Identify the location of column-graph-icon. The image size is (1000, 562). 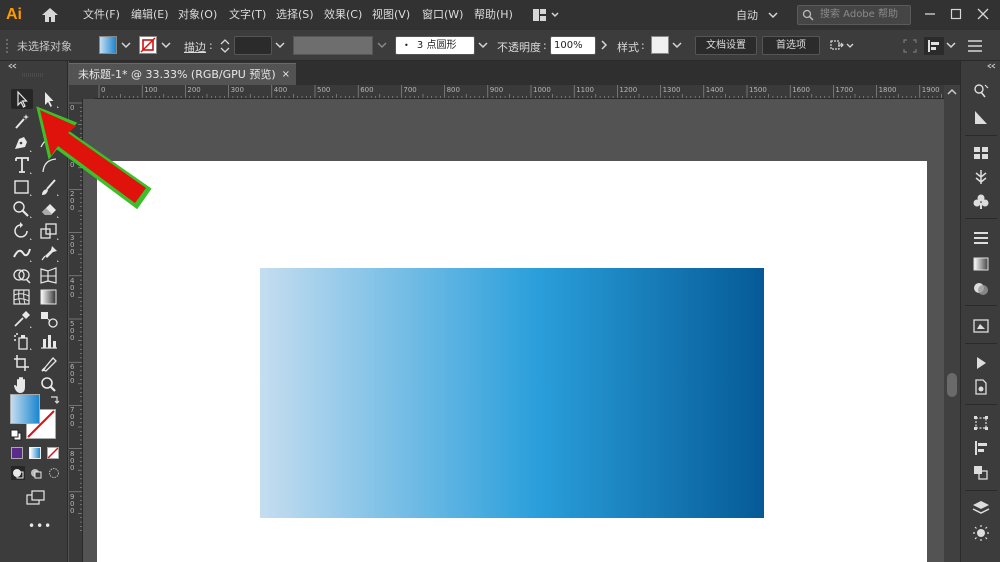
(49, 341).